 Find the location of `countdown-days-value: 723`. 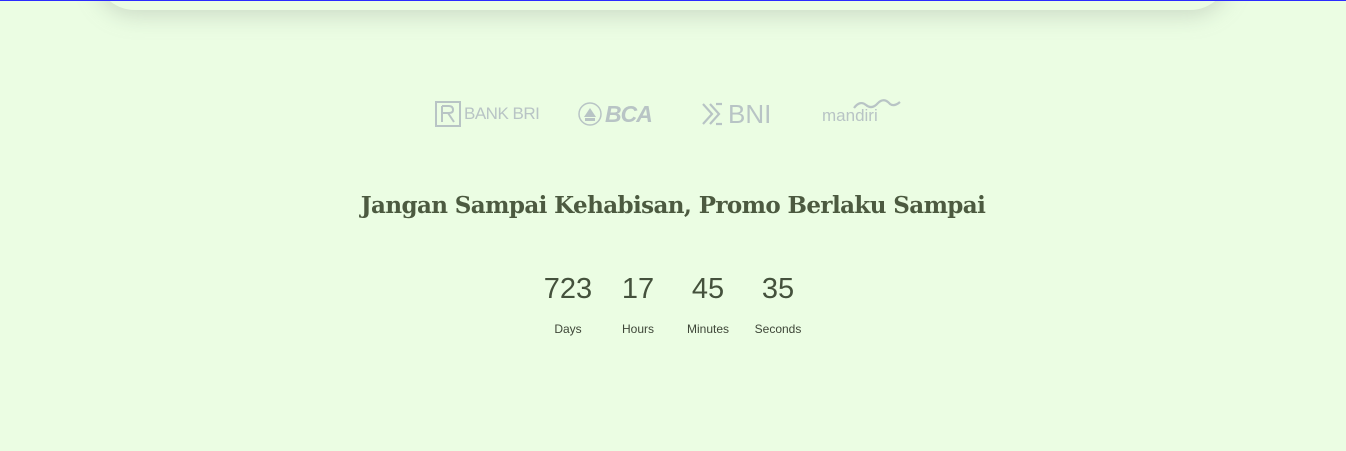

countdown-days-value: 723 is located at coordinates (568, 289).